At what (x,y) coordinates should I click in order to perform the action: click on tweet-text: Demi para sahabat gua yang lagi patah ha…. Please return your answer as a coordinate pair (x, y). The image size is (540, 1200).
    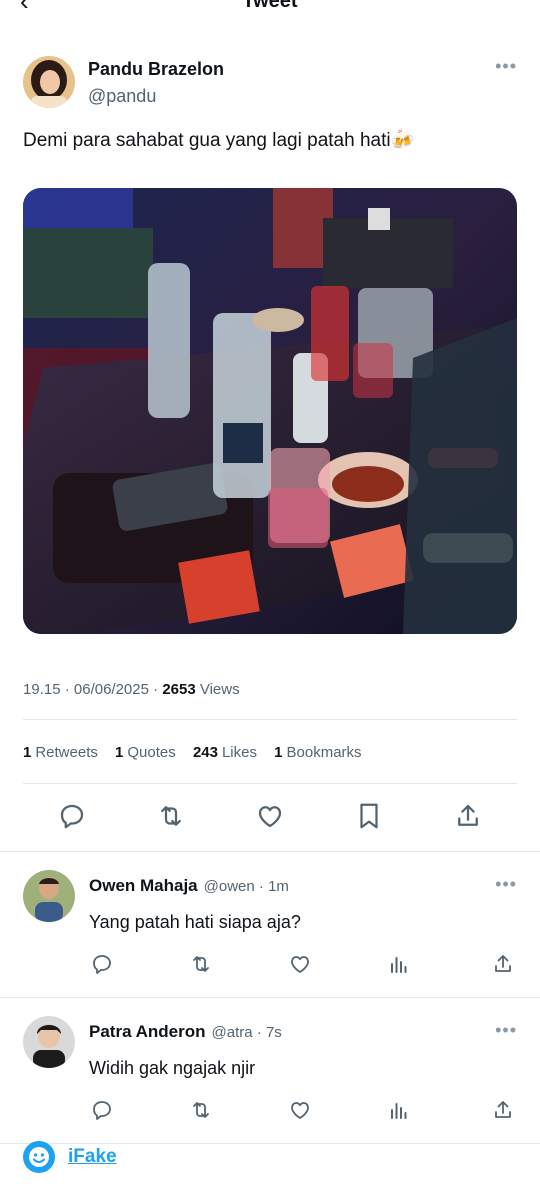
    Looking at the image, I should click on (219, 140).